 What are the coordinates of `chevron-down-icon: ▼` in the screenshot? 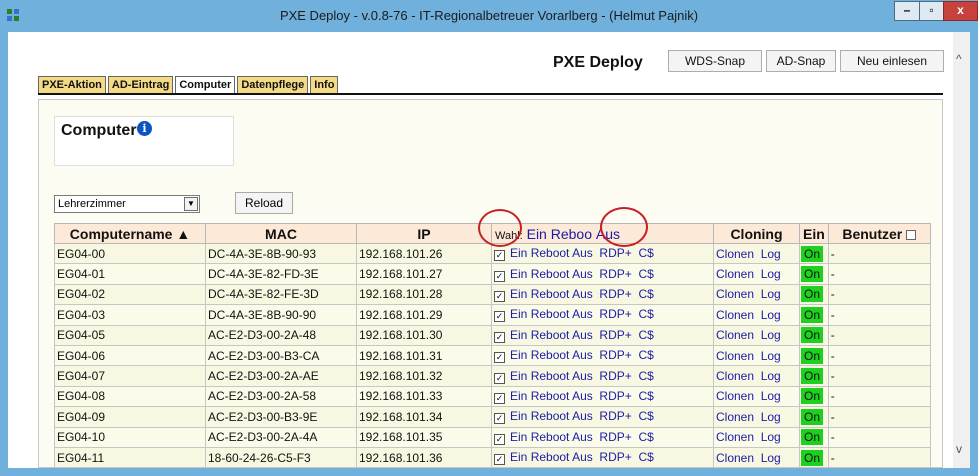 It's located at (191, 204).